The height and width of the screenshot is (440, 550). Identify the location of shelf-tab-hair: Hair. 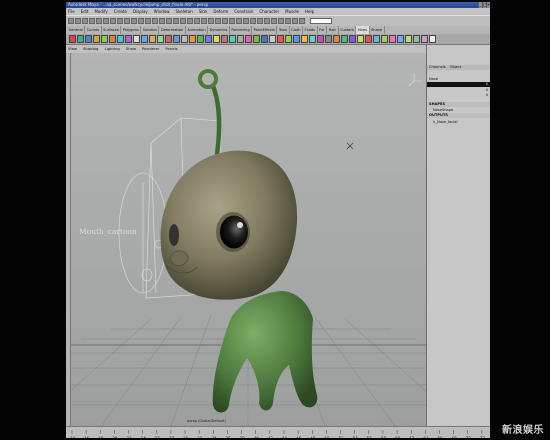
(333, 30).